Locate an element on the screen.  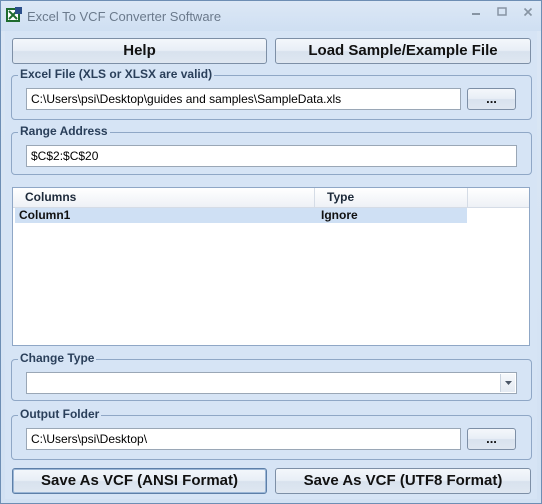
title-bar: Excel To VCF Converter Software is located at coordinates (271, 16).